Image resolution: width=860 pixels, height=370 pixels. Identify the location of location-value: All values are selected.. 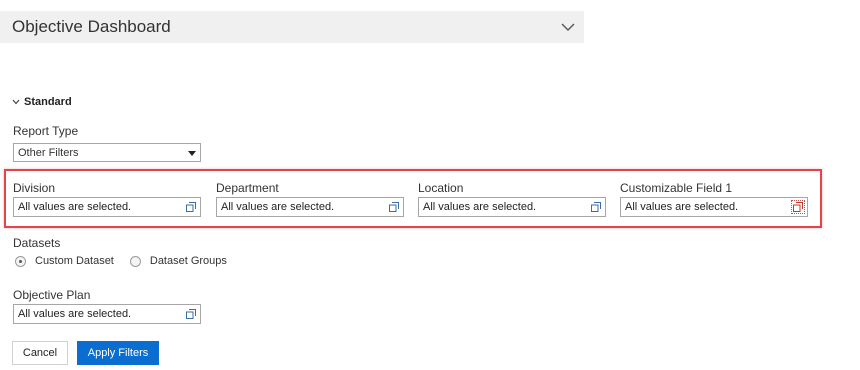
(480, 207).